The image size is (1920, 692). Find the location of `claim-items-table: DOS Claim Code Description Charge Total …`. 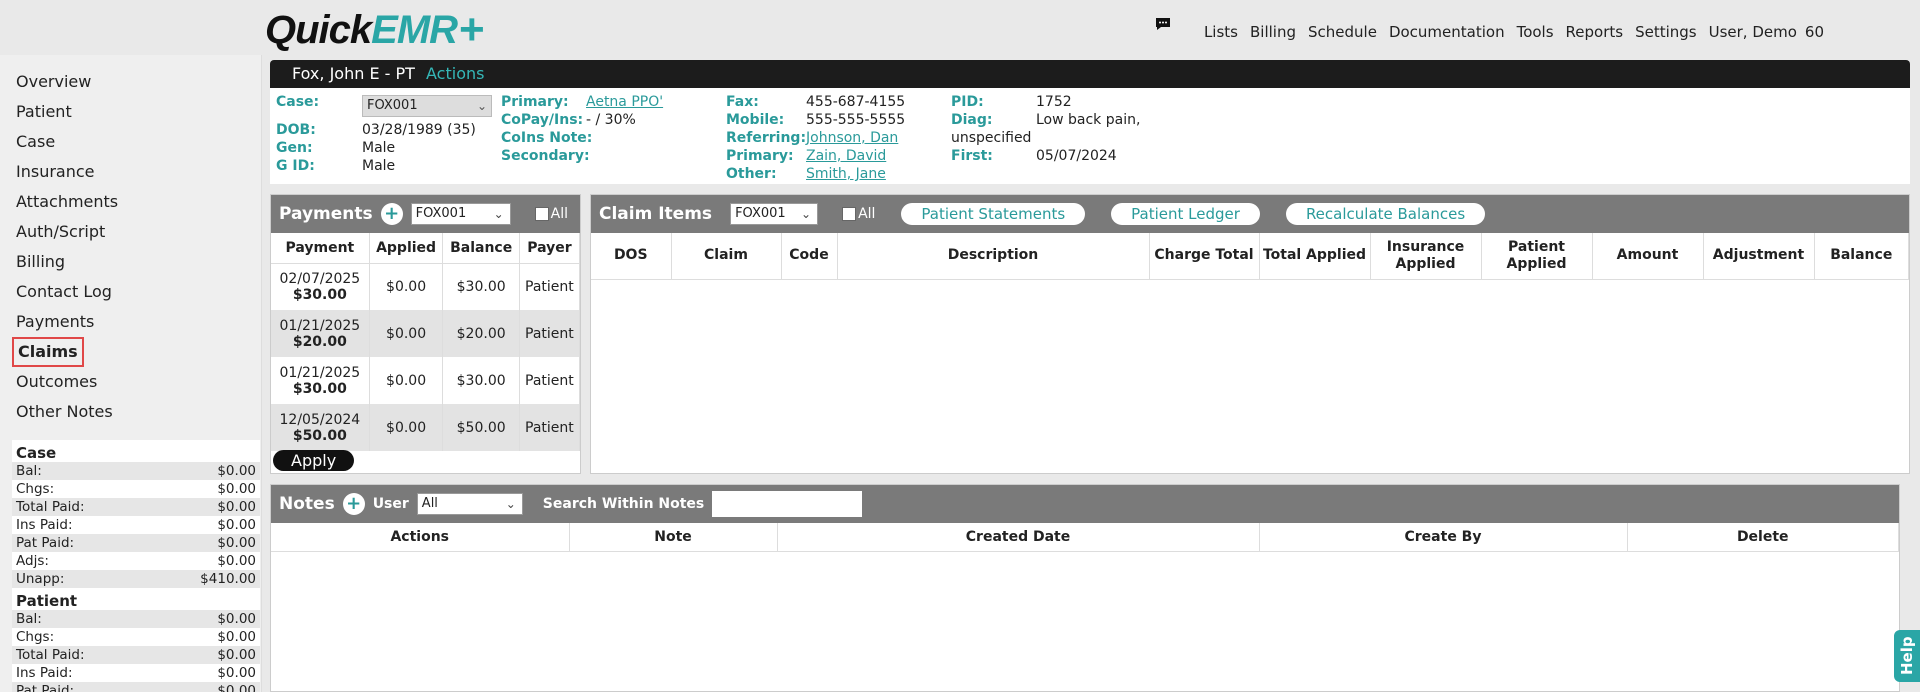

claim-items-table: DOS Claim Code Description Charge Total … is located at coordinates (1250, 256).